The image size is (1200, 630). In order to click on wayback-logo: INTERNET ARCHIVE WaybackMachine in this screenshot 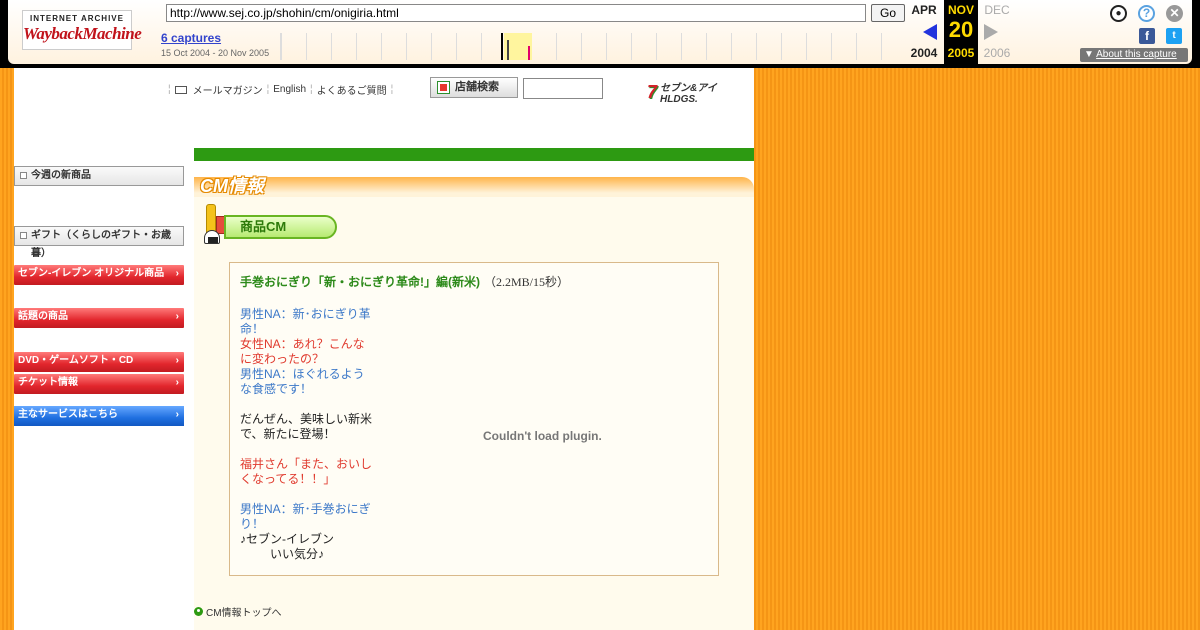, I will do `click(82, 30)`.